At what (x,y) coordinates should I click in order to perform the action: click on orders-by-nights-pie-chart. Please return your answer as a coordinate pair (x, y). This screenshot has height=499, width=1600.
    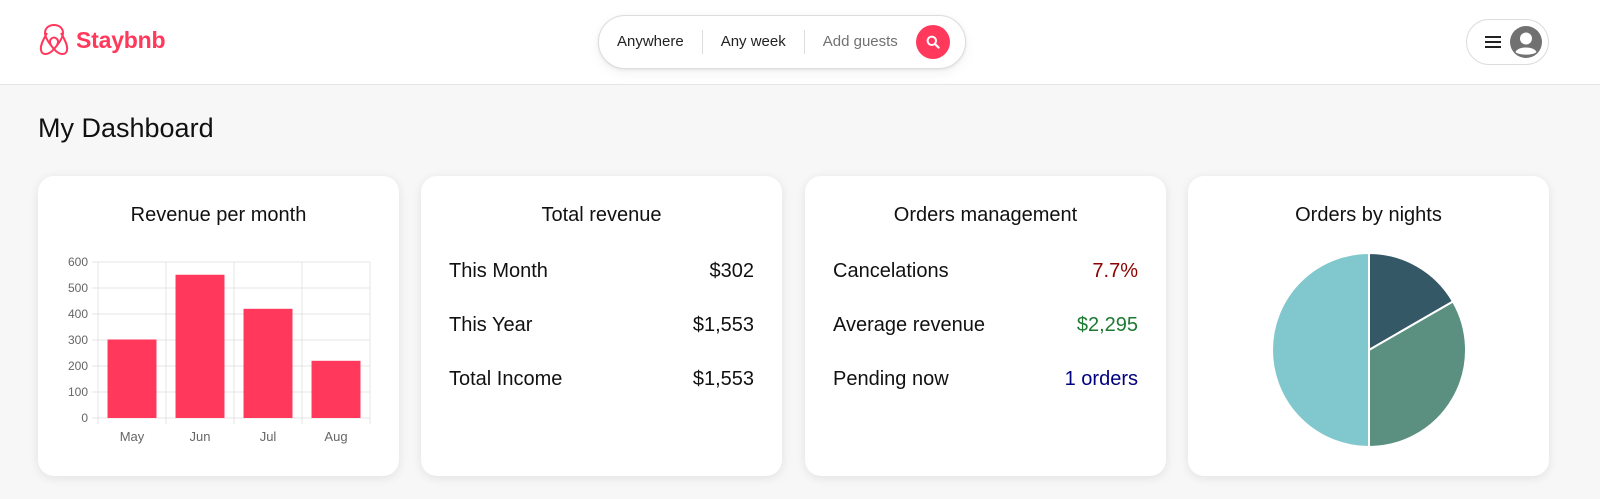
    Looking at the image, I should click on (1369, 350).